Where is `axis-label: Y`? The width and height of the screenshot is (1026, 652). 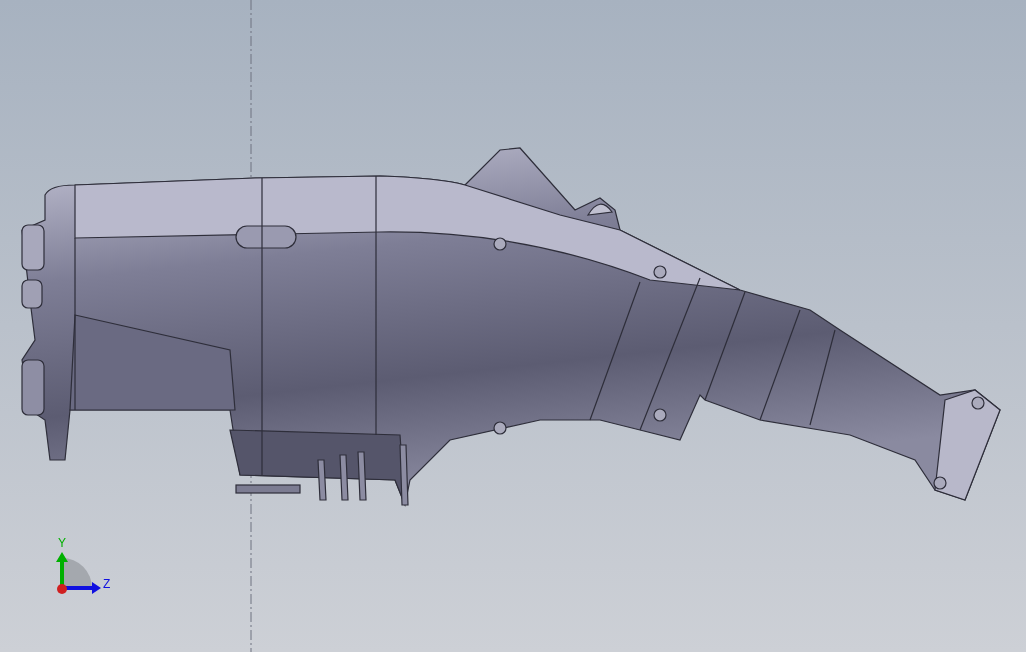 axis-label: Y is located at coordinates (62, 543).